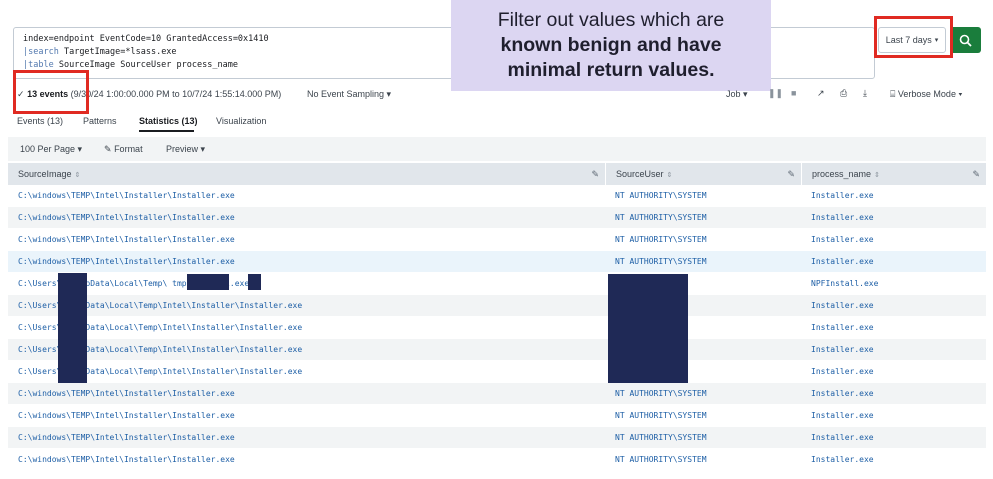  Describe the element at coordinates (306, 174) in the screenshot. I see `column-header-sourceimage: SourceImage ⇕ ✎` at that location.